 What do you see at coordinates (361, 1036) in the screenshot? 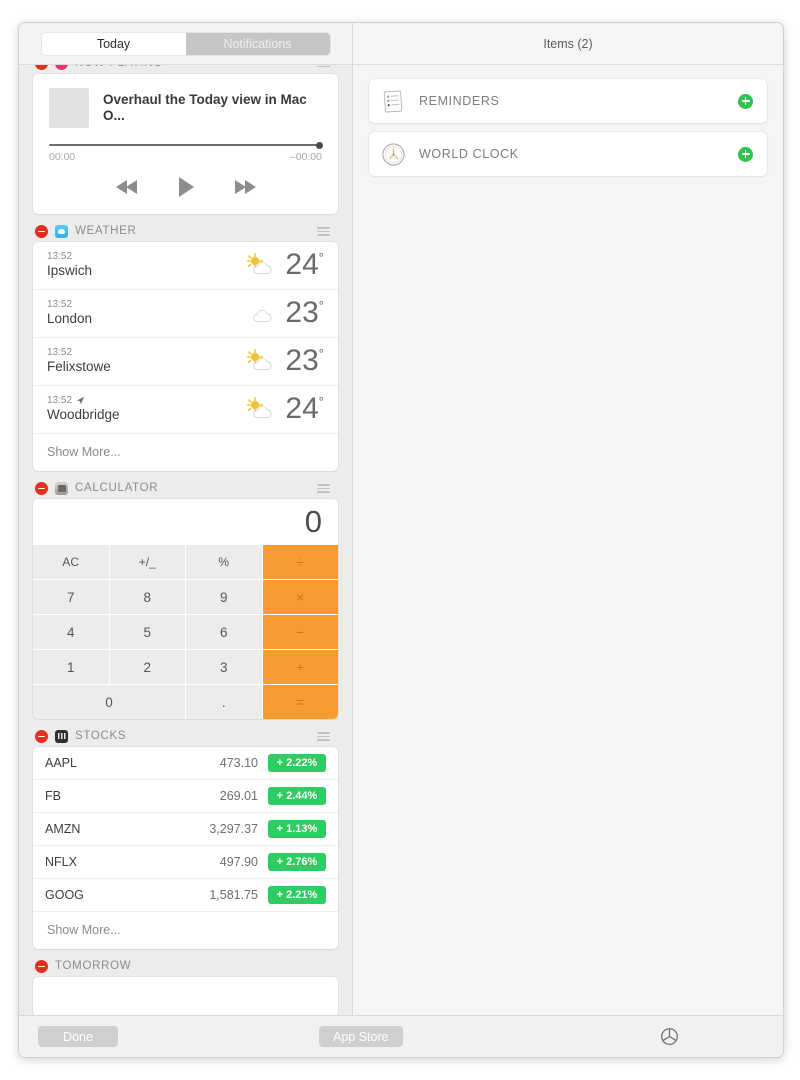
I see `app-store-button: App Store` at bounding box center [361, 1036].